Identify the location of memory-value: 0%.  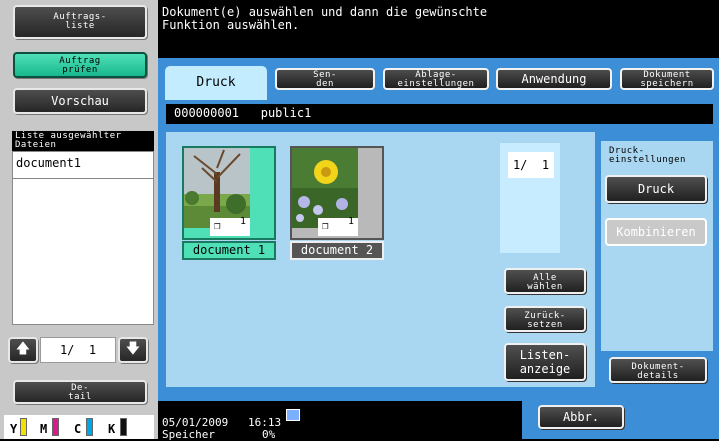
(269, 434).